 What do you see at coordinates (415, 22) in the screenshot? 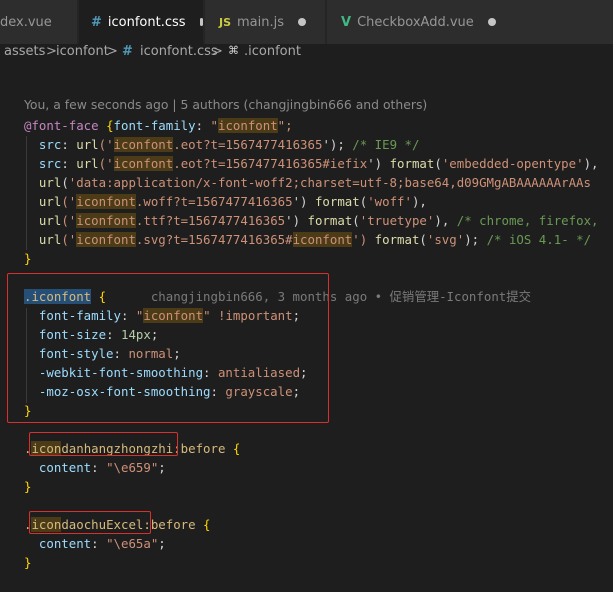
I see `tab-label: CheckboxAdd.vue` at bounding box center [415, 22].